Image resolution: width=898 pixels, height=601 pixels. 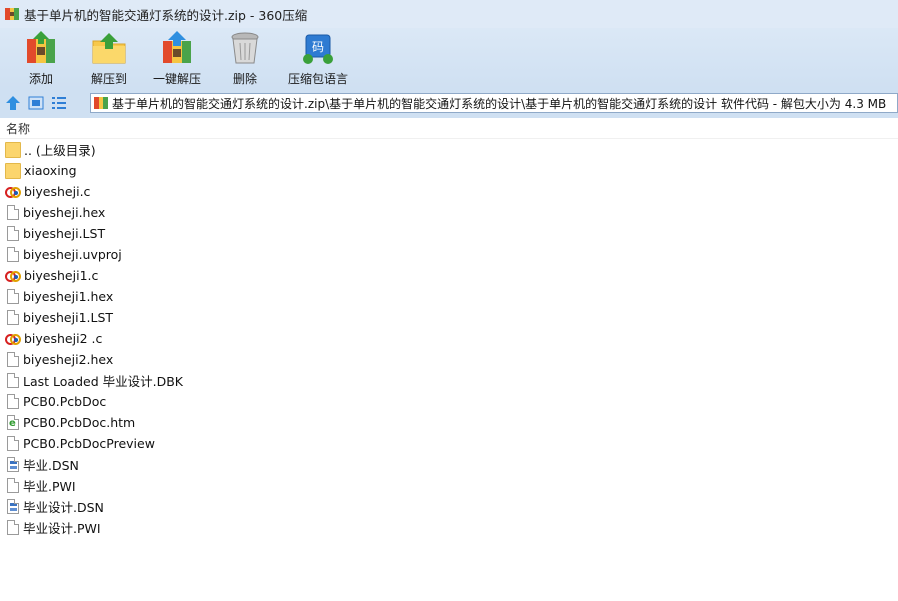 I want to click on add-button-label: 添加, so click(x=40, y=79).